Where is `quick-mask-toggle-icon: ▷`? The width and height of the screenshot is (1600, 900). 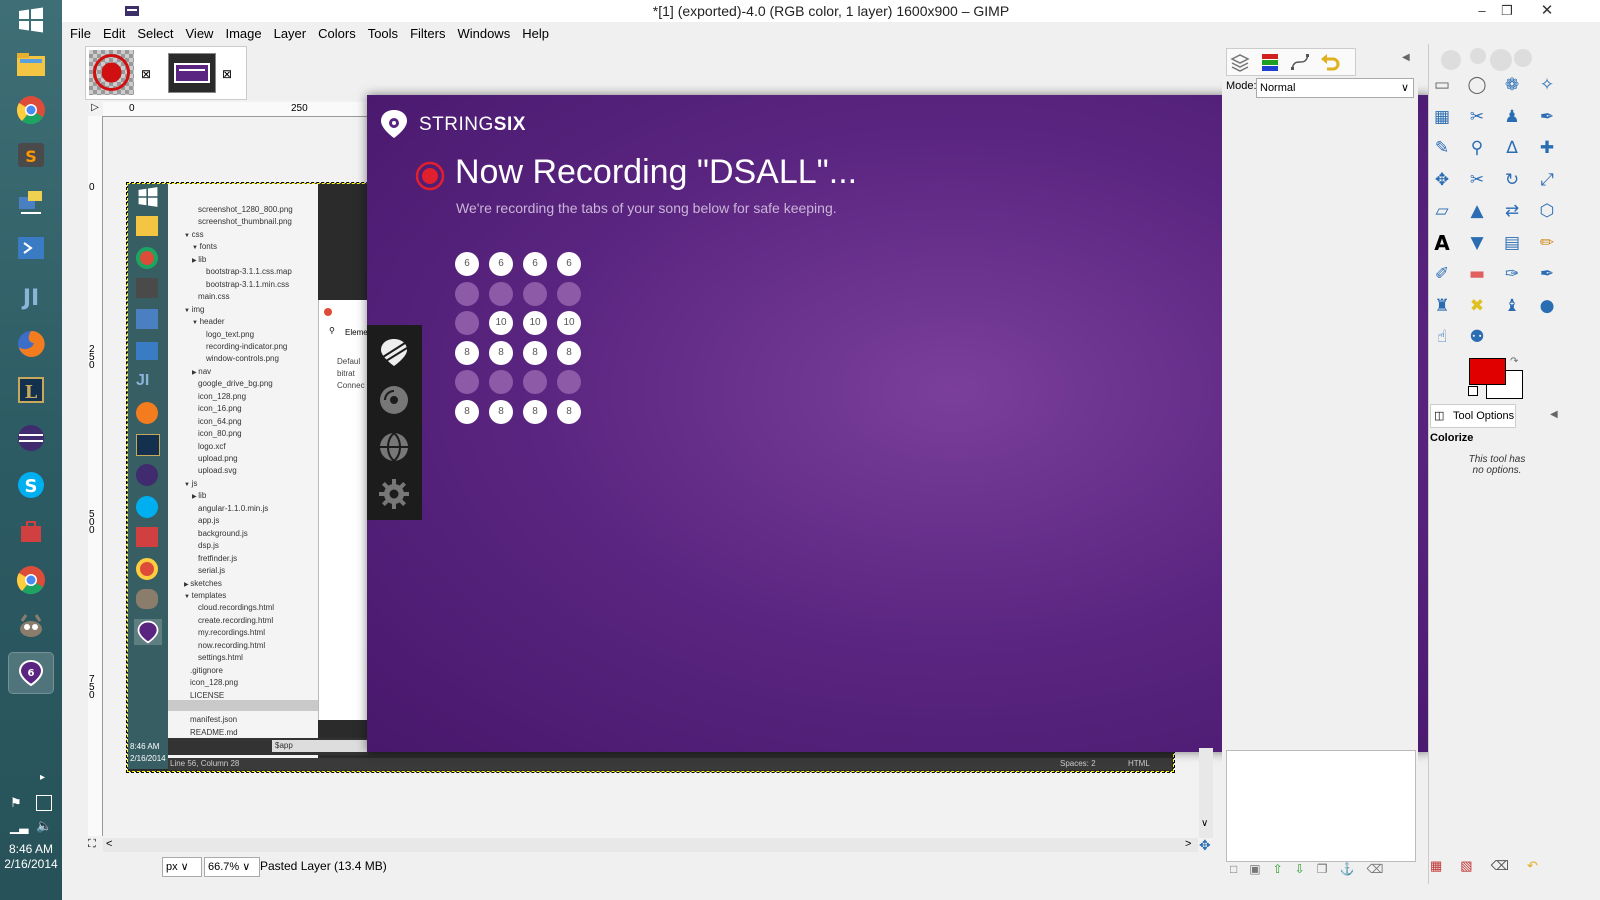
quick-mask-toggle-icon: ▷ is located at coordinates (95, 109).